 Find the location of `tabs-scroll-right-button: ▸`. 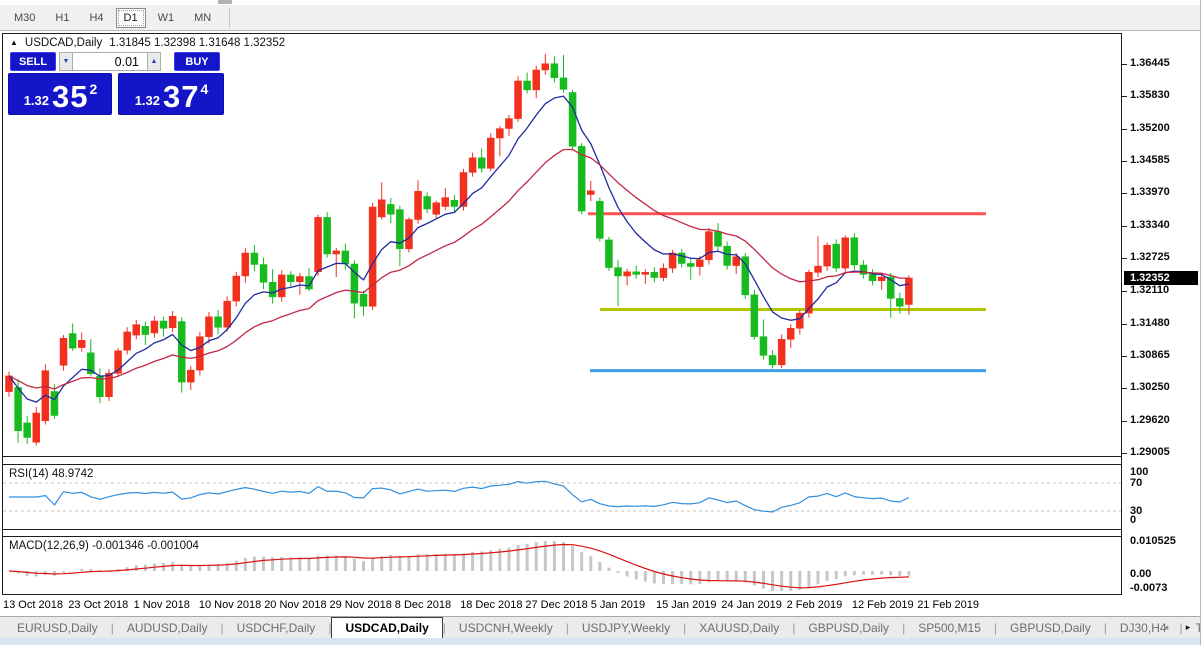

tabs-scroll-right-button: ▸ is located at coordinates (1188, 627).